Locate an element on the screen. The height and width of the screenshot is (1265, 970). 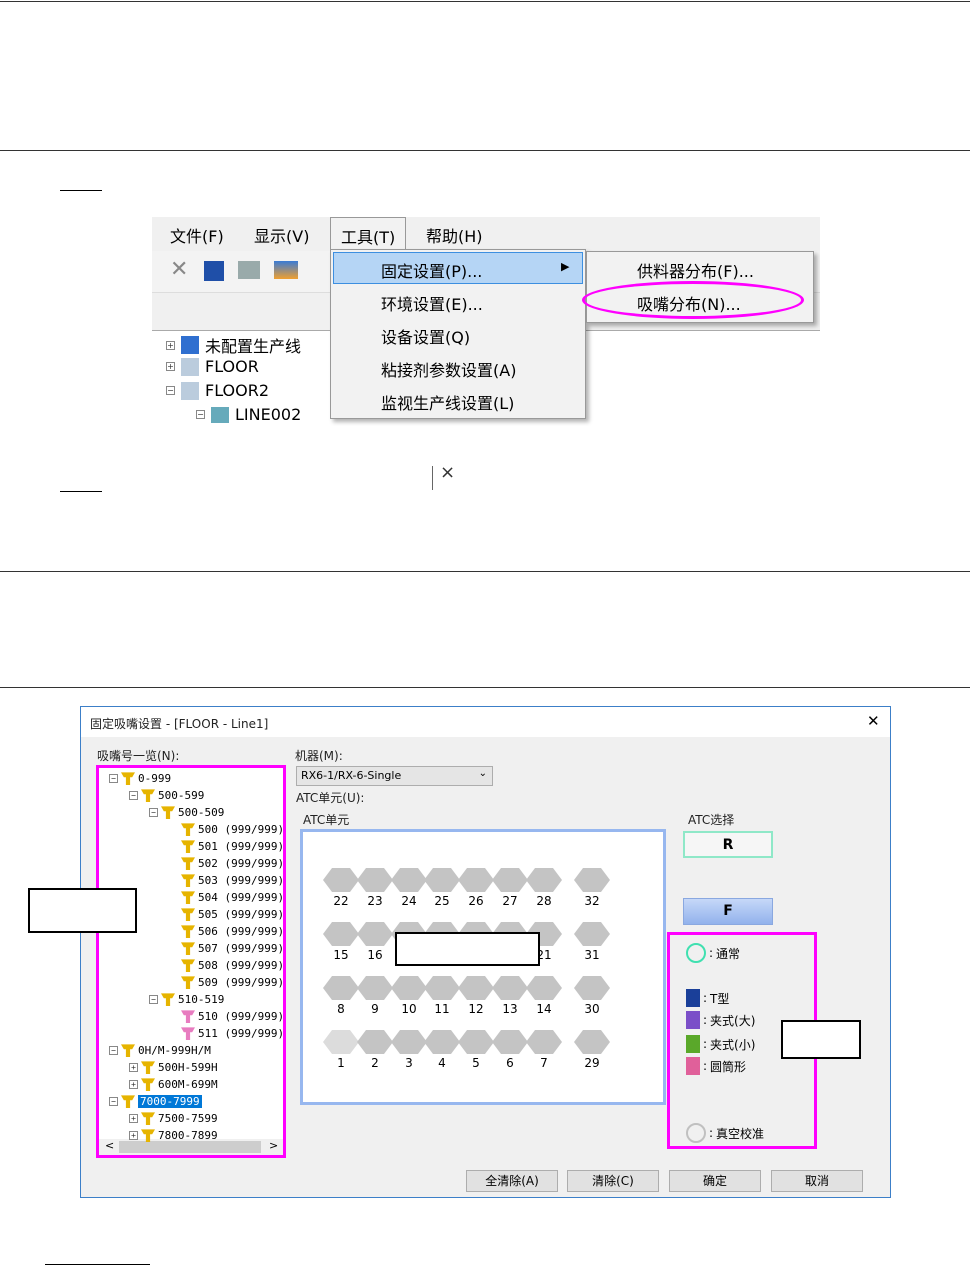
tree-node: − 510-519 is located at coordinates (186, 999).